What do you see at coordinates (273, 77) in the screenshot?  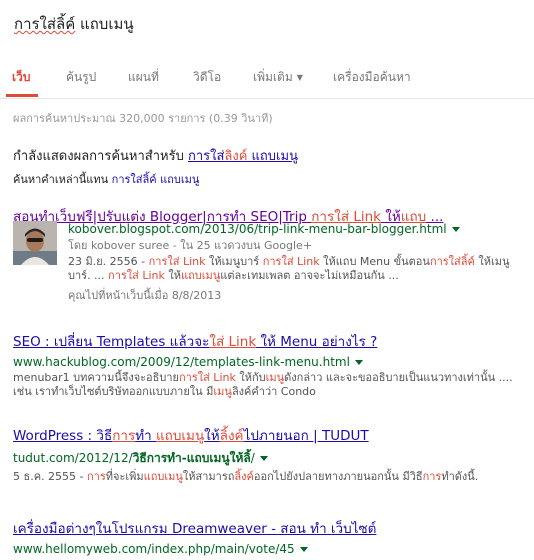 I see `tab-more-label: เพิ่มเติม` at bounding box center [273, 77].